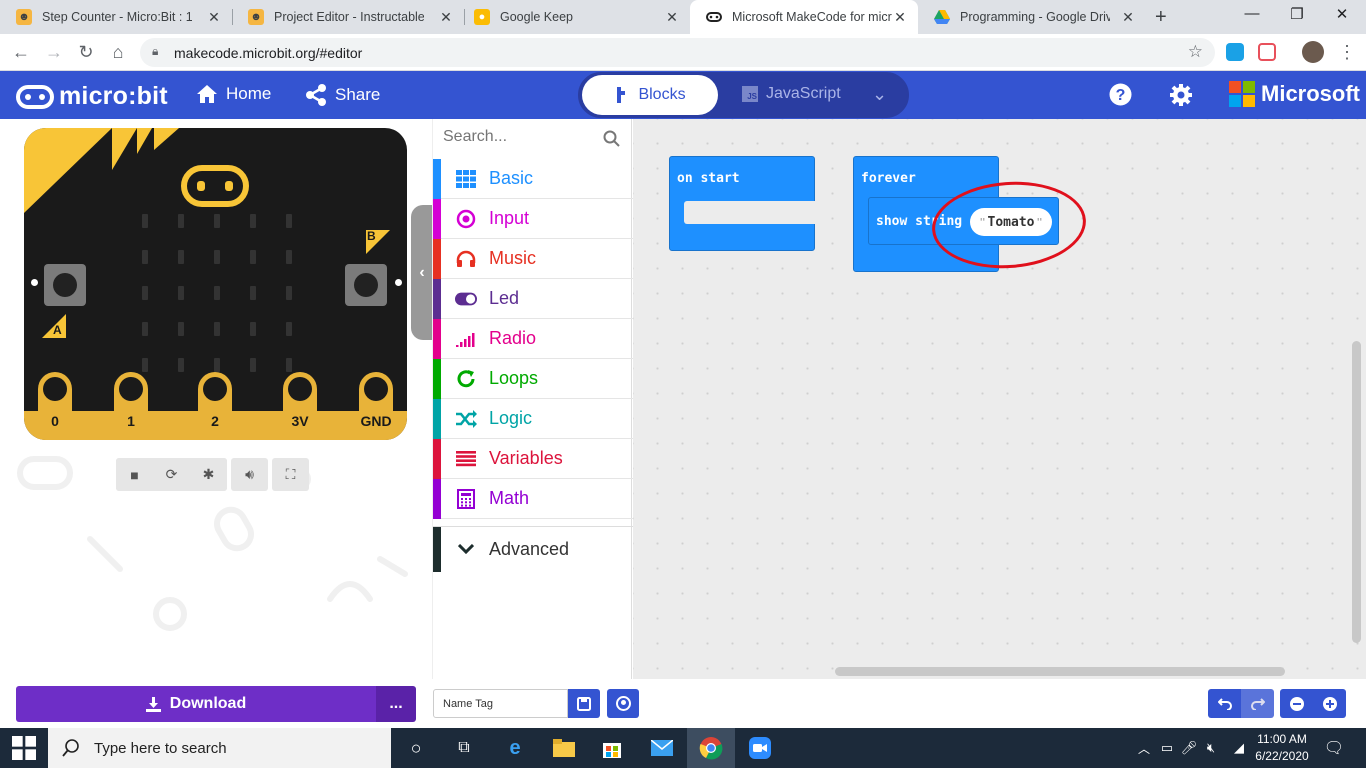 The width and height of the screenshot is (1366, 768). I want to click on profile-avatar, so click(1313, 52).